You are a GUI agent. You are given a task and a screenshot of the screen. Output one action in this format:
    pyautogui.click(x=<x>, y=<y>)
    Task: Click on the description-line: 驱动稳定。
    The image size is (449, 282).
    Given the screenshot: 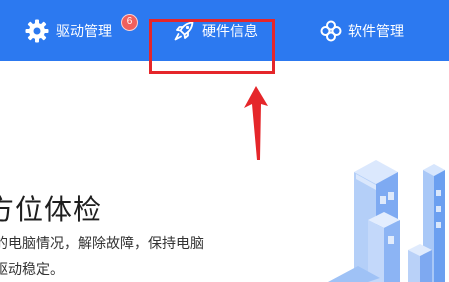 What is the action you would take?
    pyautogui.click(x=32, y=270)
    